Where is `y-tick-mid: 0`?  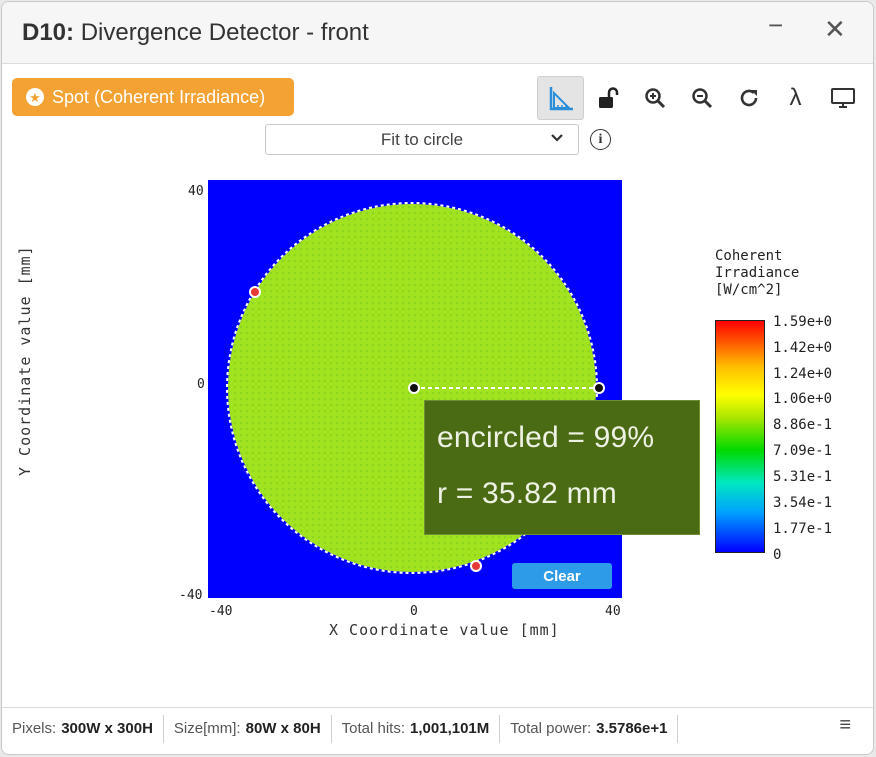 y-tick-mid: 0 is located at coordinates (201, 384).